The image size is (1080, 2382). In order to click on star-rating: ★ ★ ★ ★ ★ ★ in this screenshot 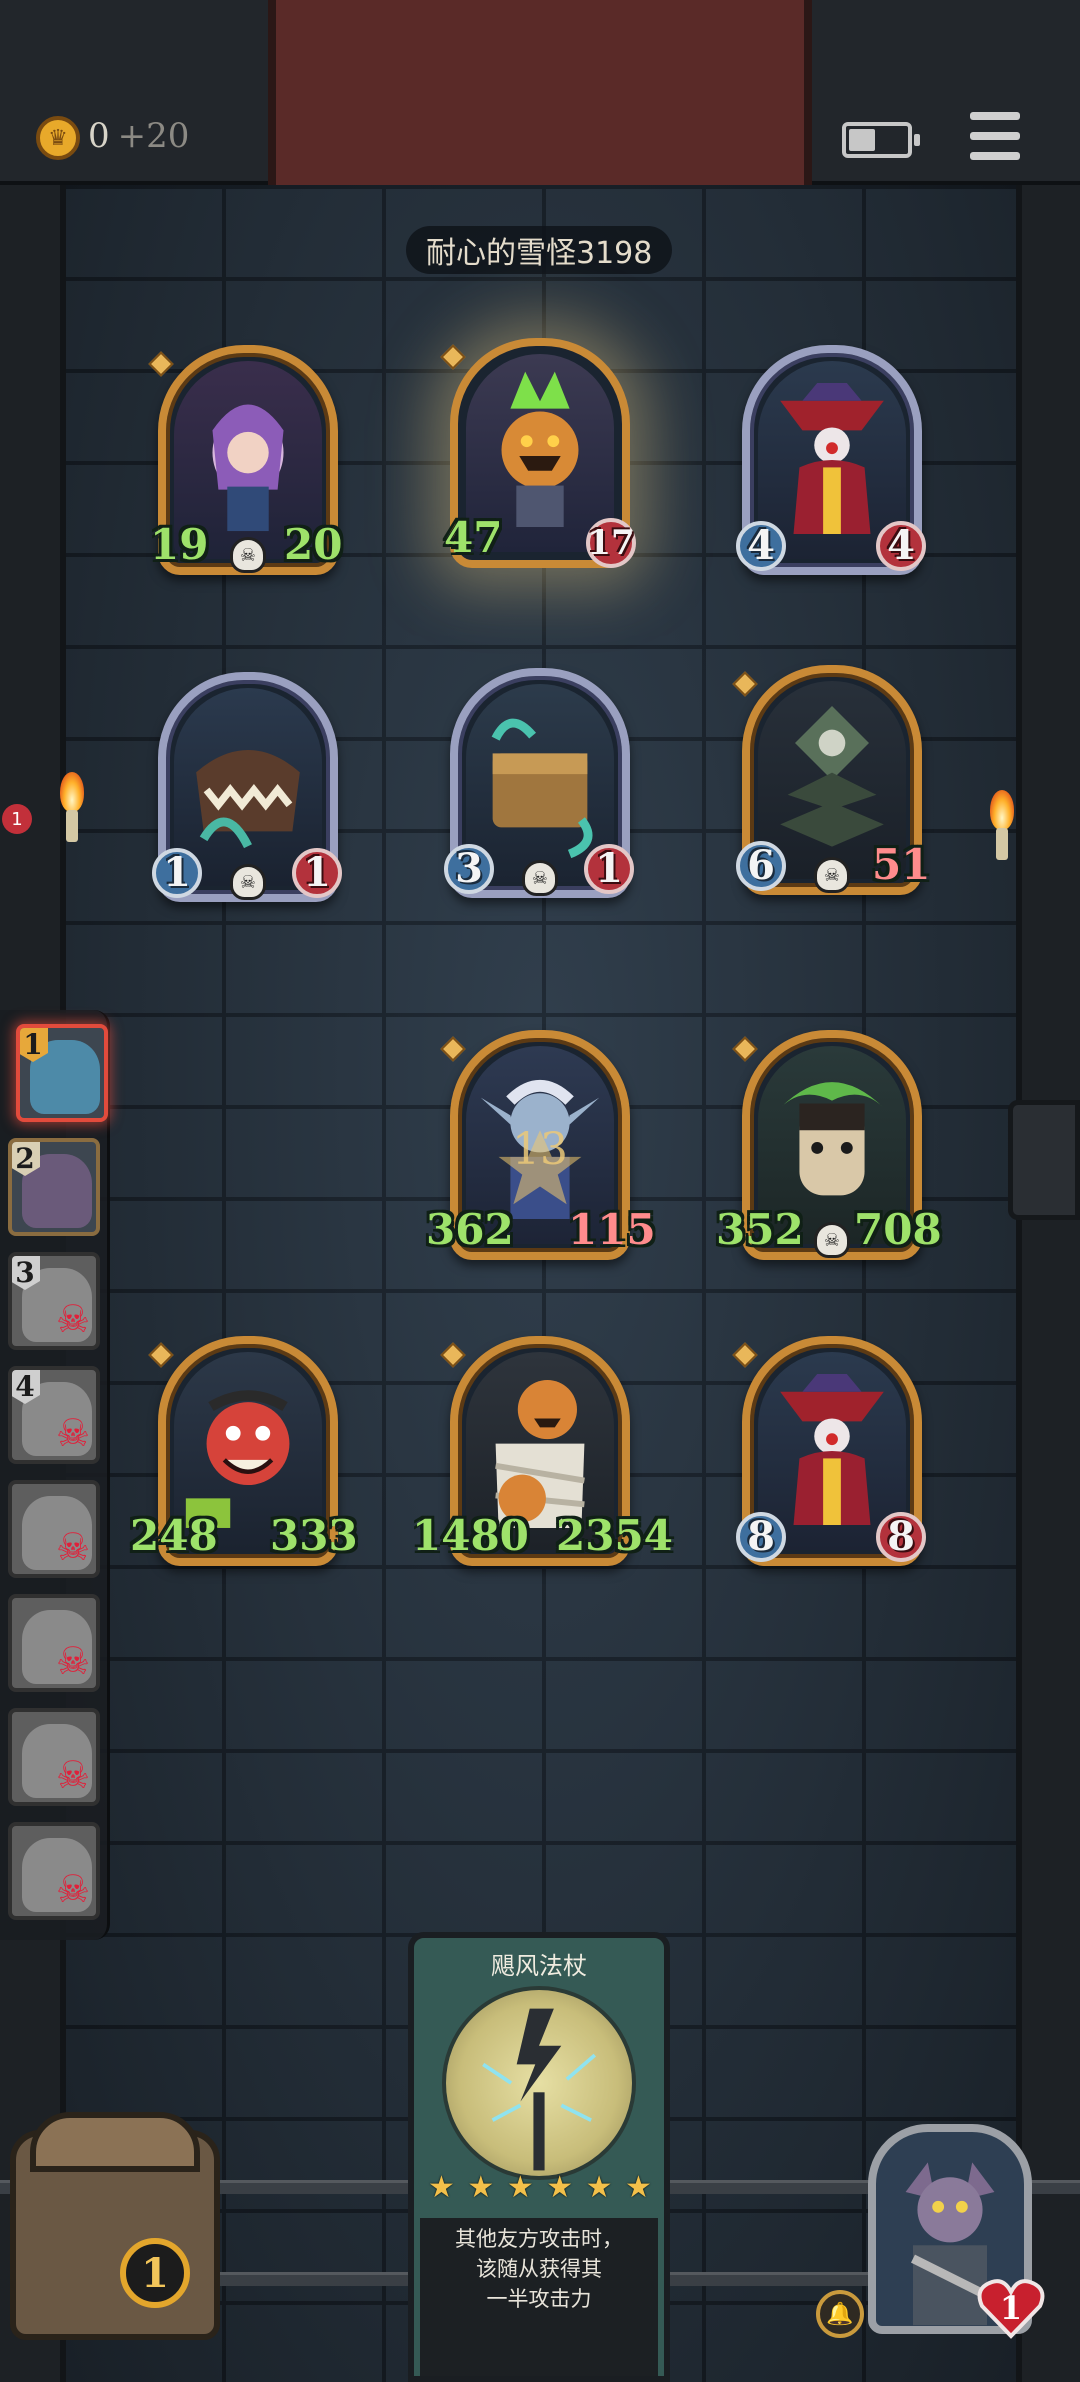, I will do `click(540, 2187)`.